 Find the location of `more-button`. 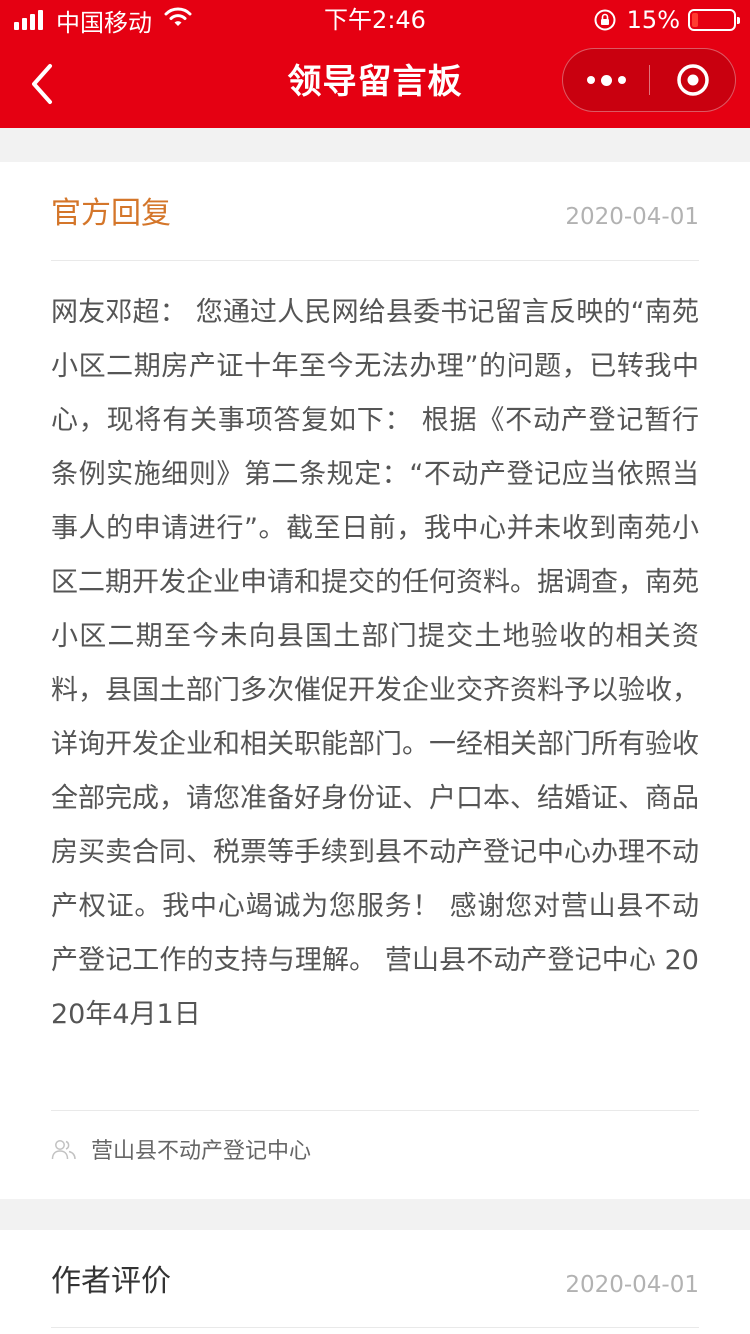

more-button is located at coordinates (606, 80).